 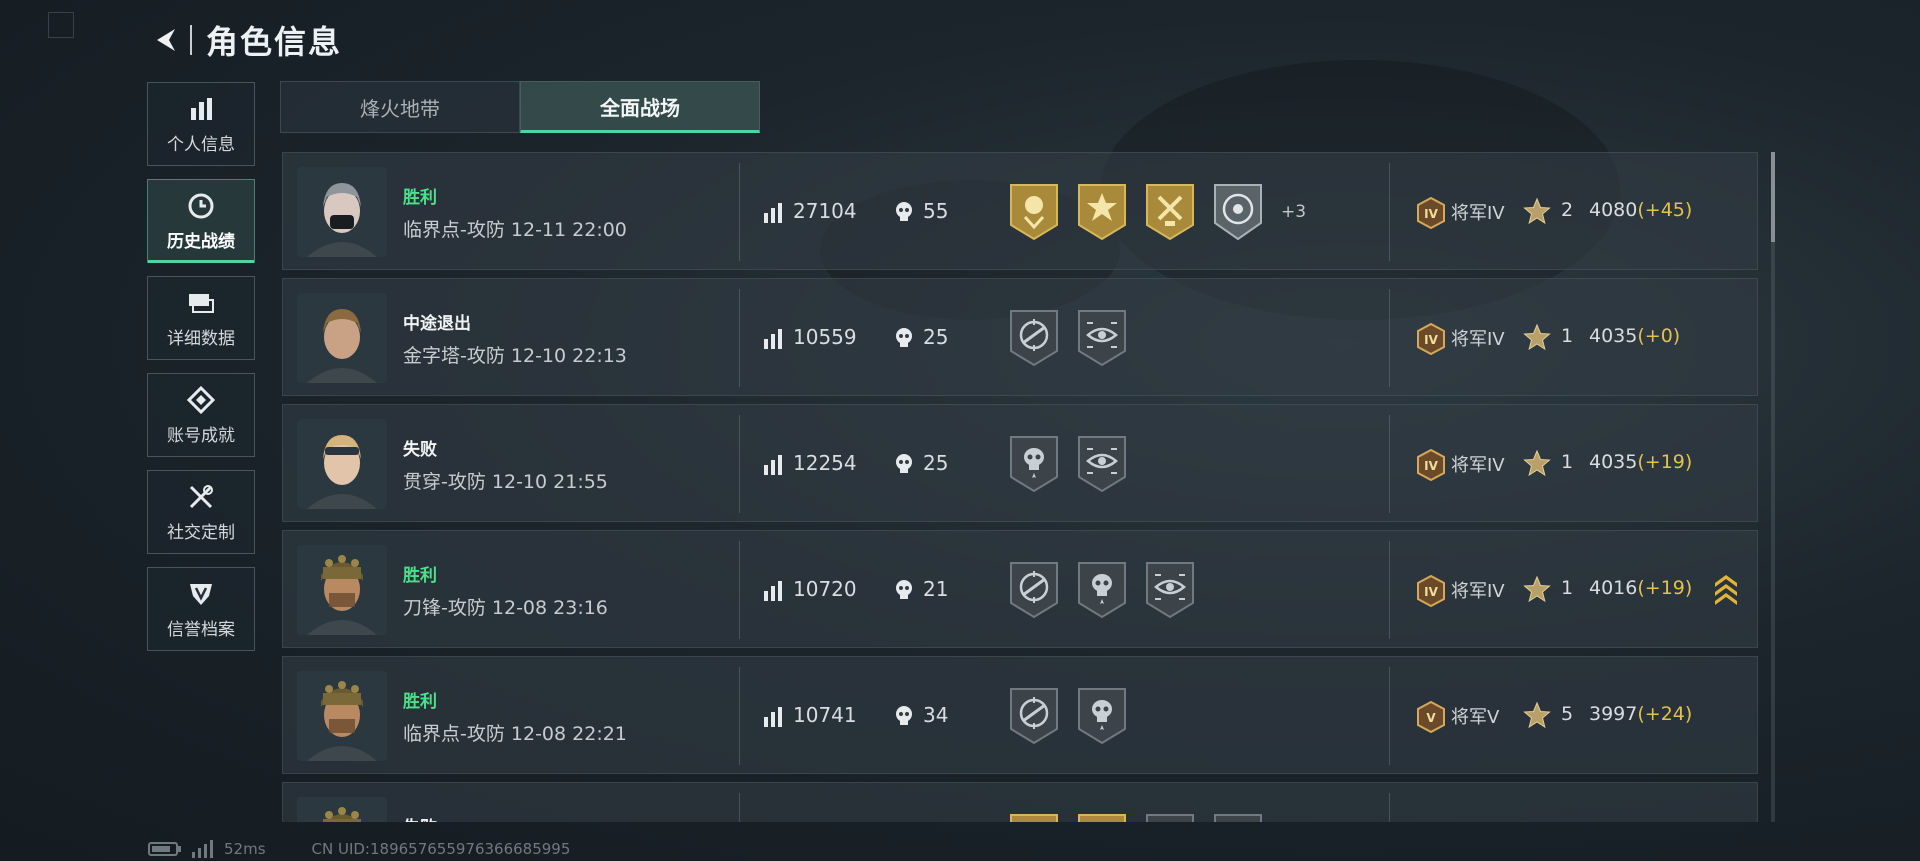 What do you see at coordinates (201, 221) in the screenshot?
I see `nav-item-1: 历史战绩` at bounding box center [201, 221].